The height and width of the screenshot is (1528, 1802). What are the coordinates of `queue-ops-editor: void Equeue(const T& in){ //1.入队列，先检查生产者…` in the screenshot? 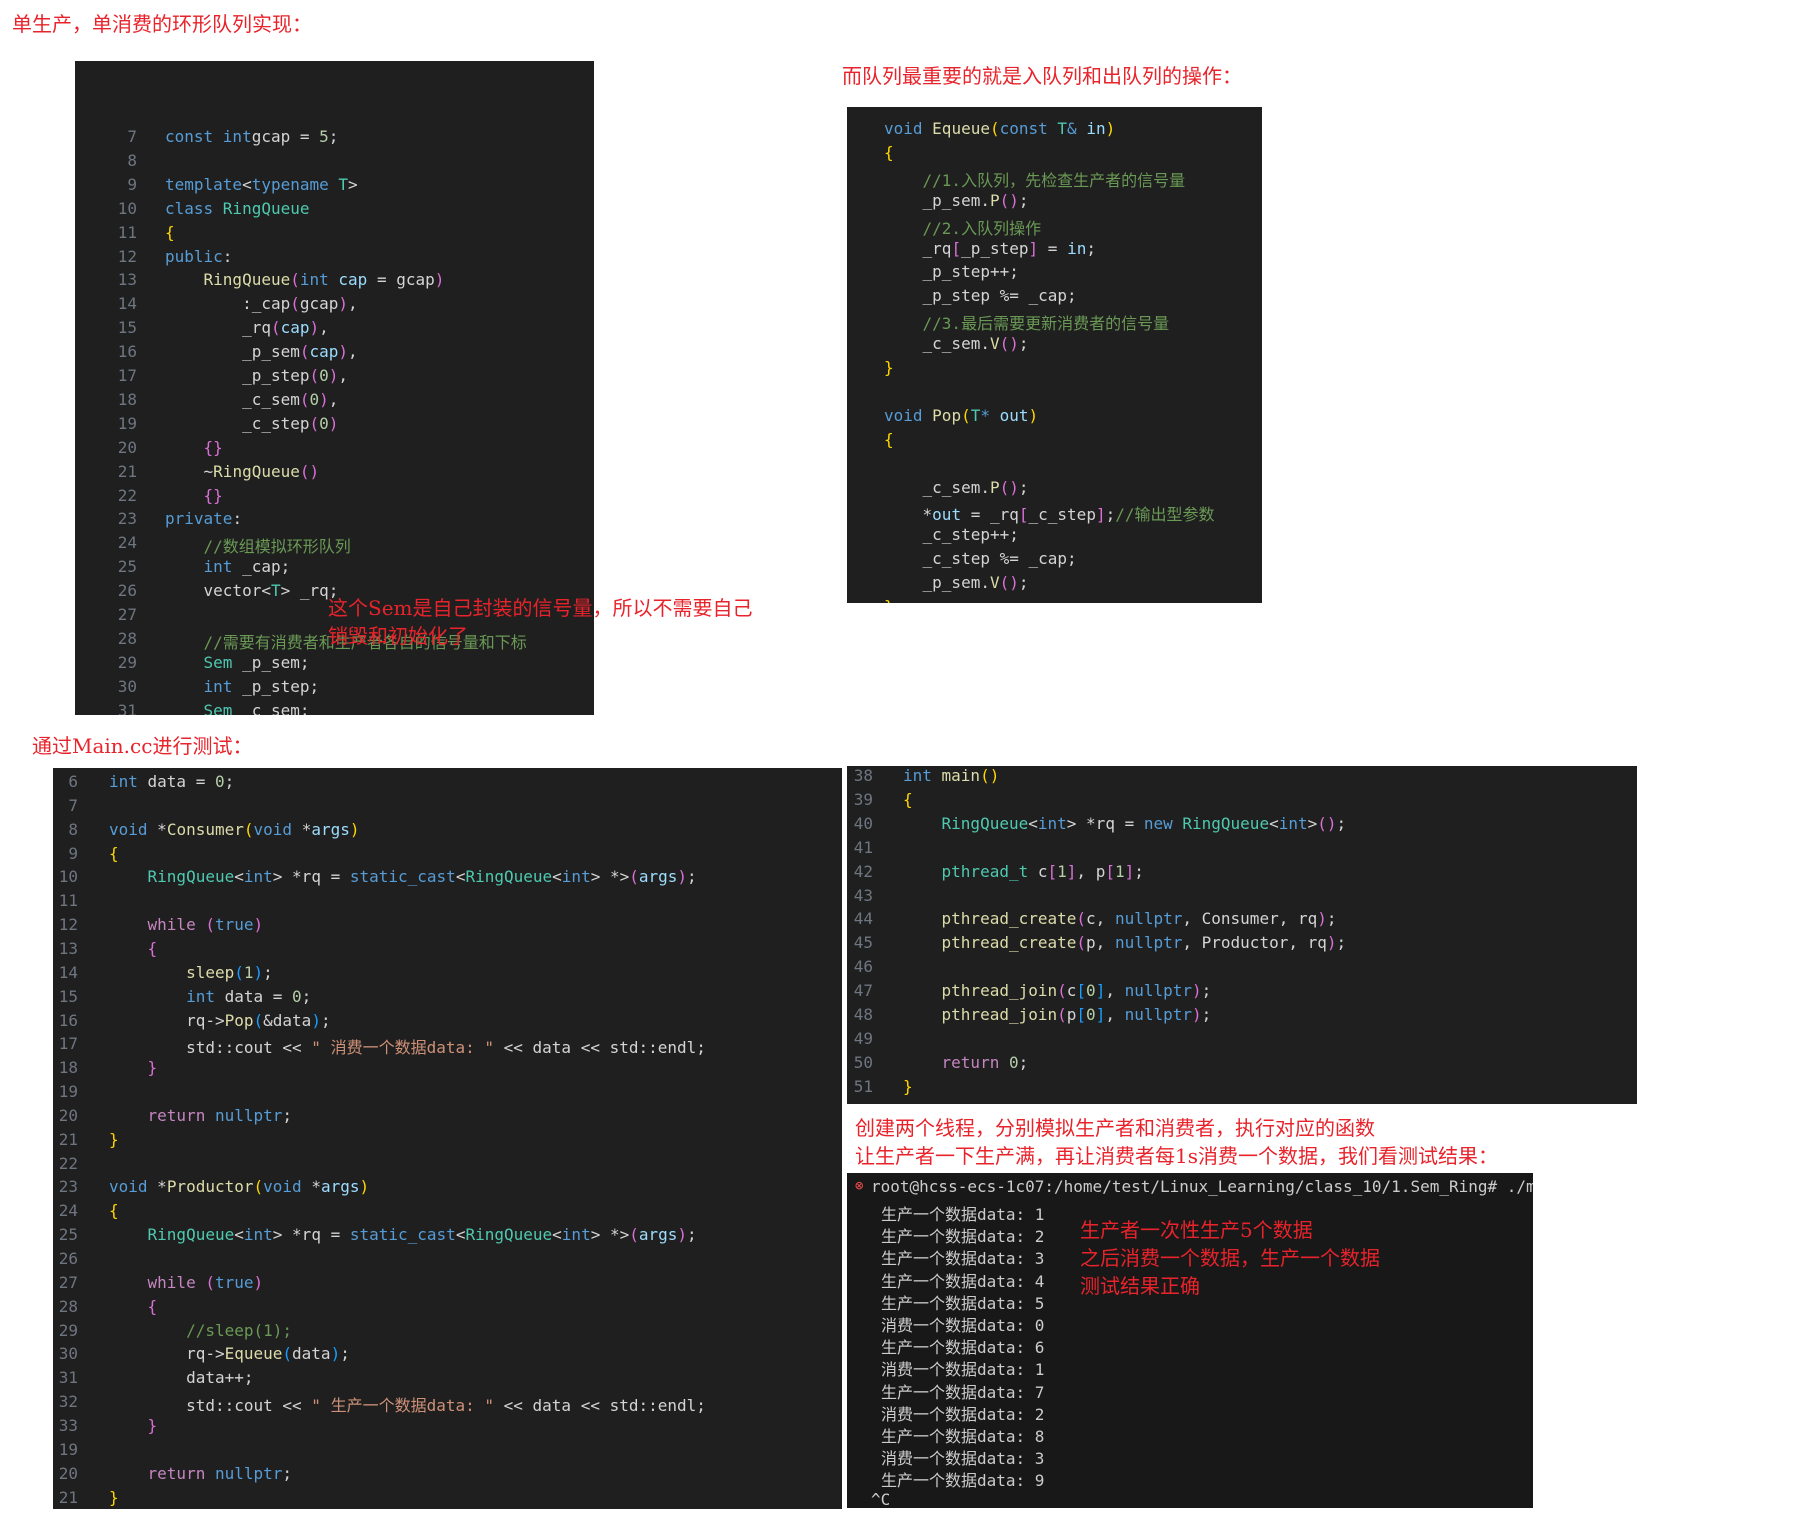 It's located at (1054, 355).